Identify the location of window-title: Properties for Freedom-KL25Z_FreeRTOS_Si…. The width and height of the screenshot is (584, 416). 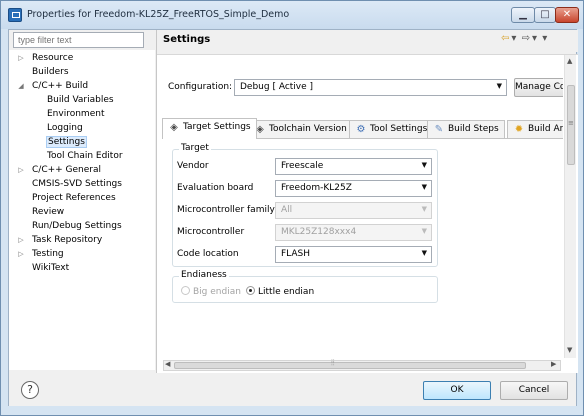
(158, 14).